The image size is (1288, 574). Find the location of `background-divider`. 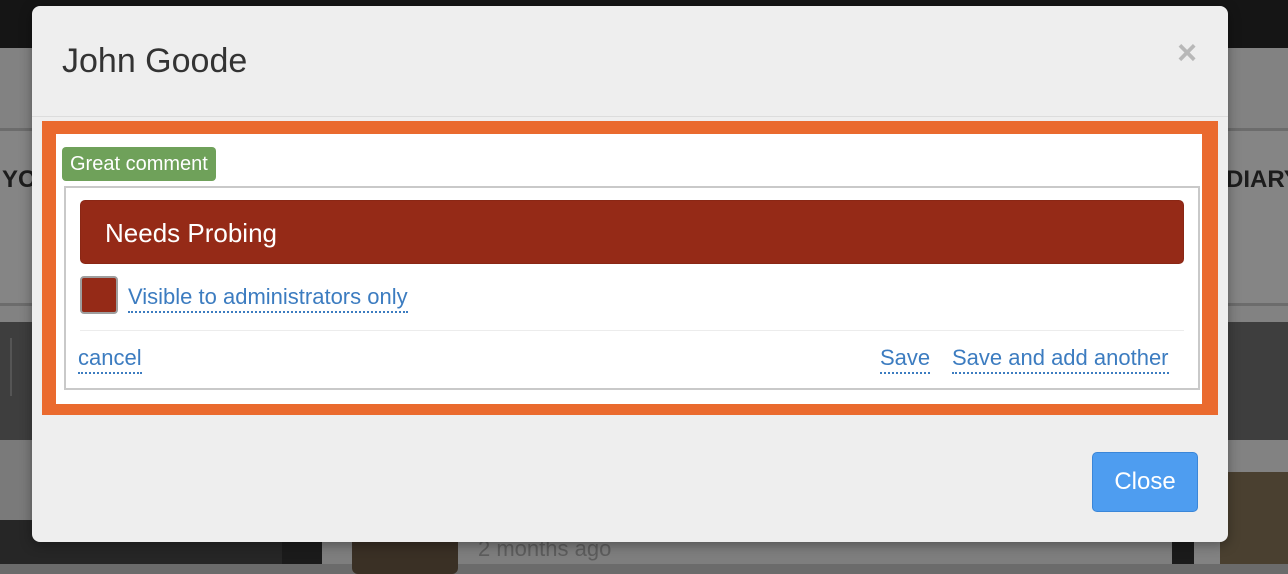

background-divider is located at coordinates (11, 367).